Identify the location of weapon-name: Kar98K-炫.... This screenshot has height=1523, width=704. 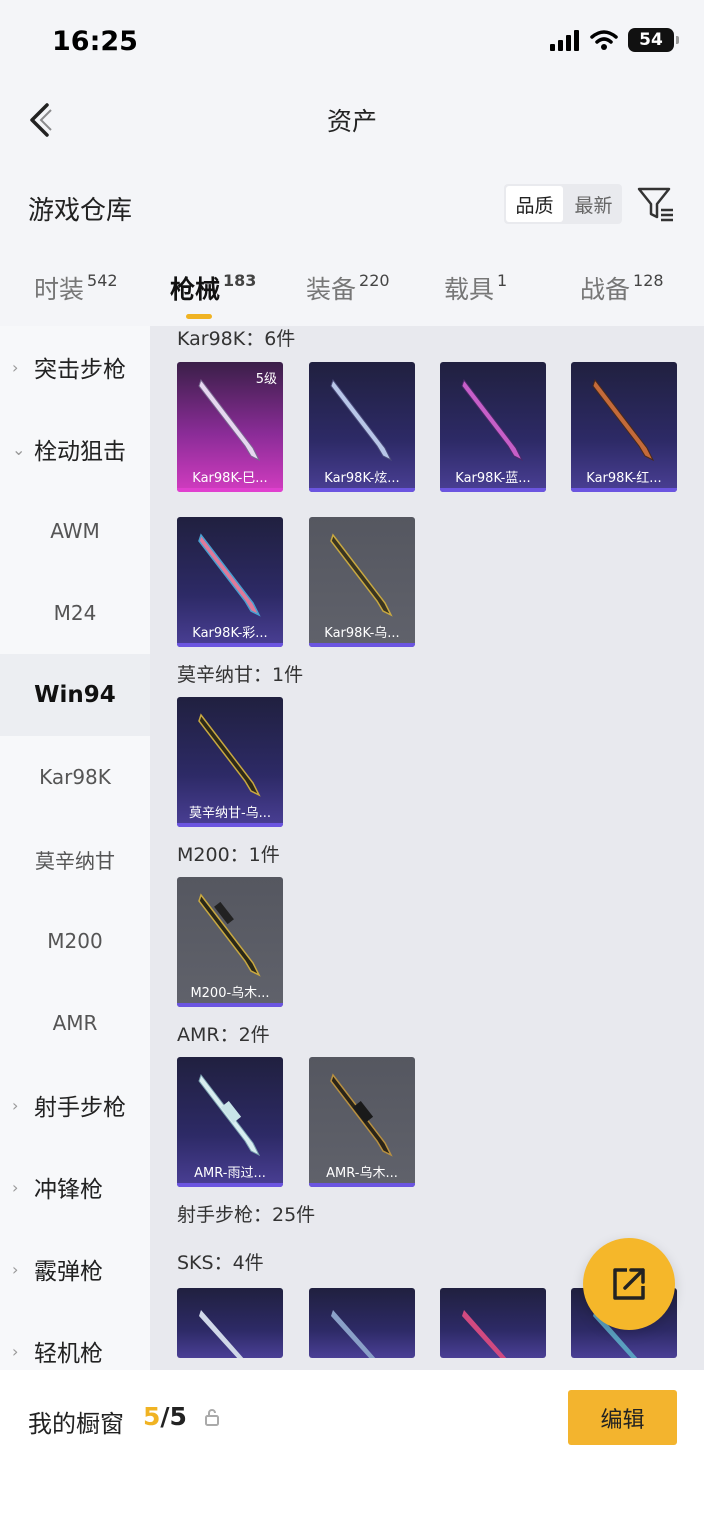
(362, 478).